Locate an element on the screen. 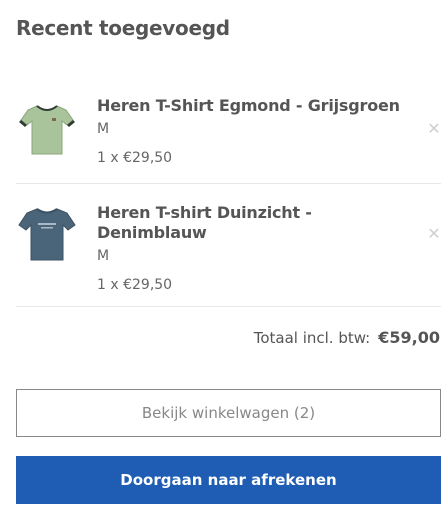 This screenshot has height=507, width=441. cart-item-name: Heren T-Shirt Egmond - Grijsgroen is located at coordinates (252, 106).